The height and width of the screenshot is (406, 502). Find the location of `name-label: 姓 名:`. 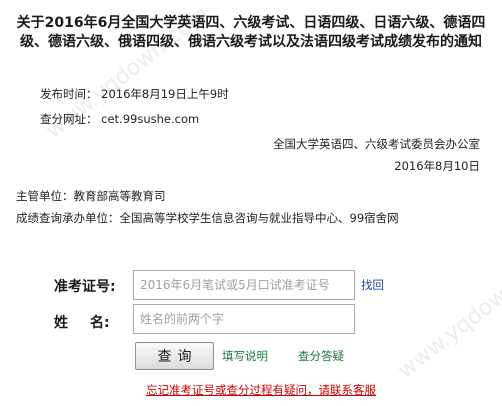

name-label: 姓 名: is located at coordinates (82, 322).